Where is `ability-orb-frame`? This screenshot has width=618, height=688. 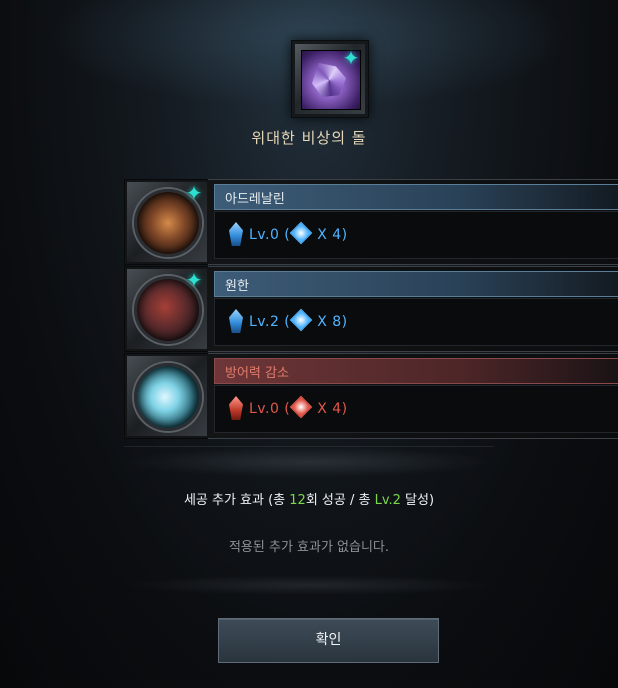 ability-orb-frame is located at coordinates (167, 396).